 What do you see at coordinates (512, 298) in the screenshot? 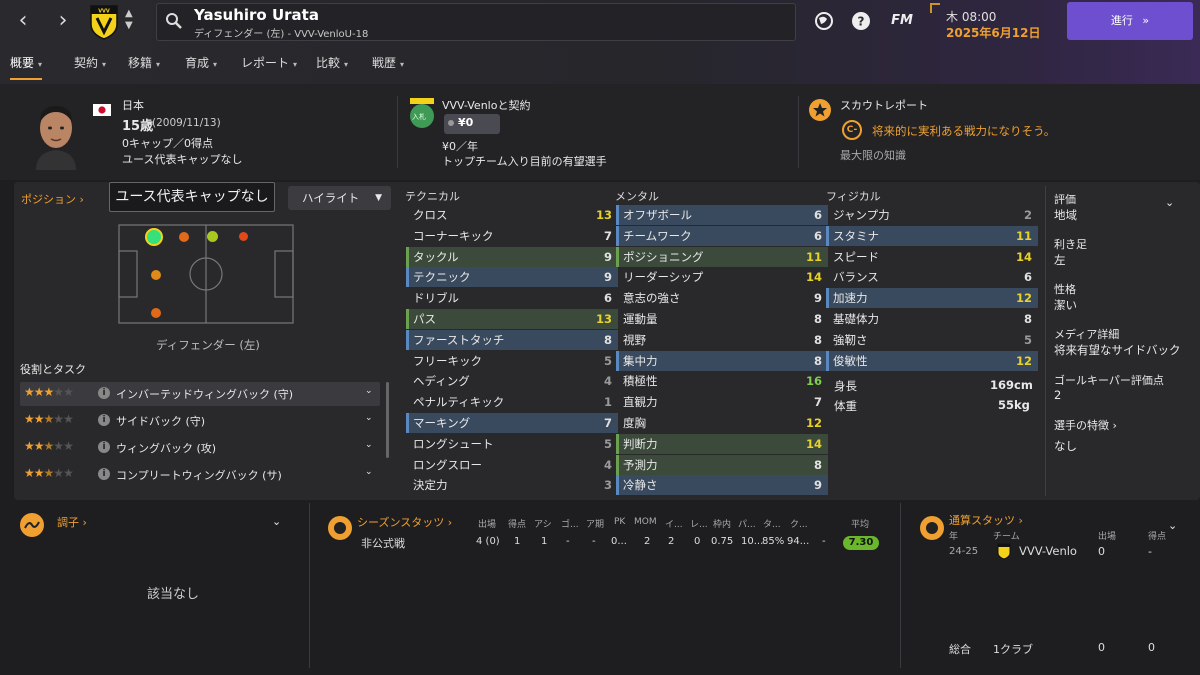
I see `attribute-row: ドリブル 6` at bounding box center [512, 298].